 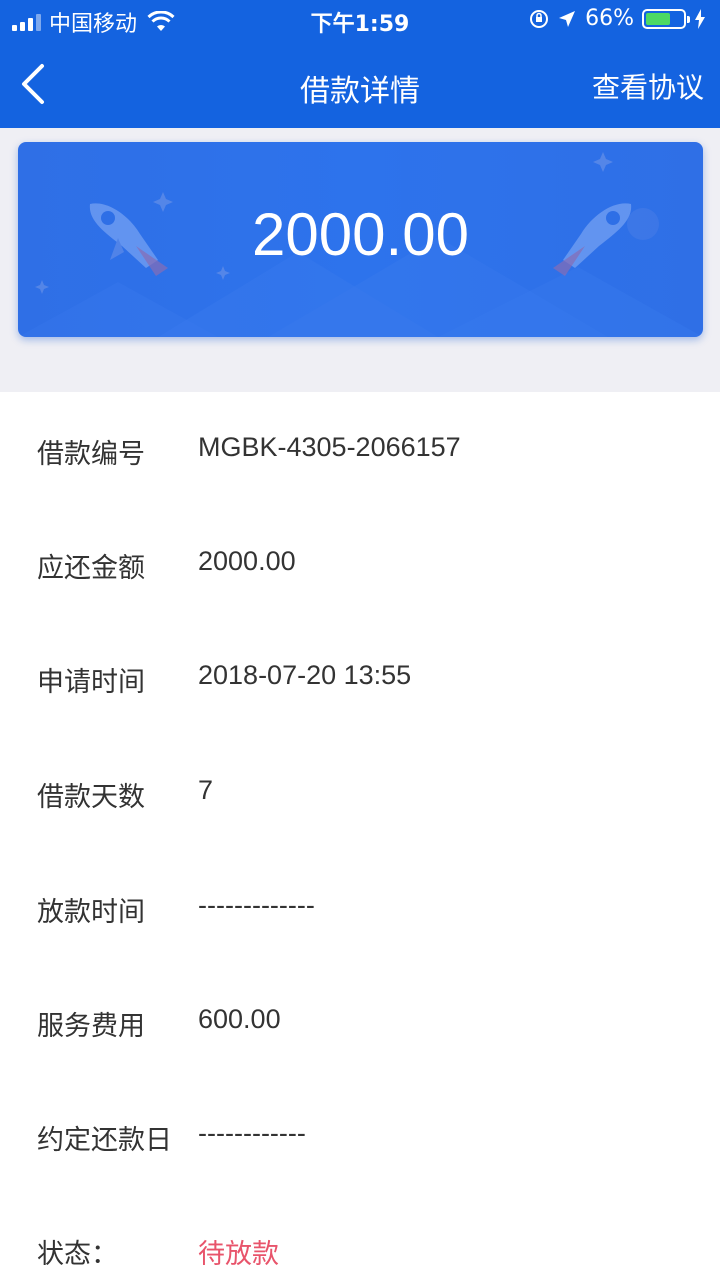 I want to click on row-label: 放款时间, so click(x=91, y=912).